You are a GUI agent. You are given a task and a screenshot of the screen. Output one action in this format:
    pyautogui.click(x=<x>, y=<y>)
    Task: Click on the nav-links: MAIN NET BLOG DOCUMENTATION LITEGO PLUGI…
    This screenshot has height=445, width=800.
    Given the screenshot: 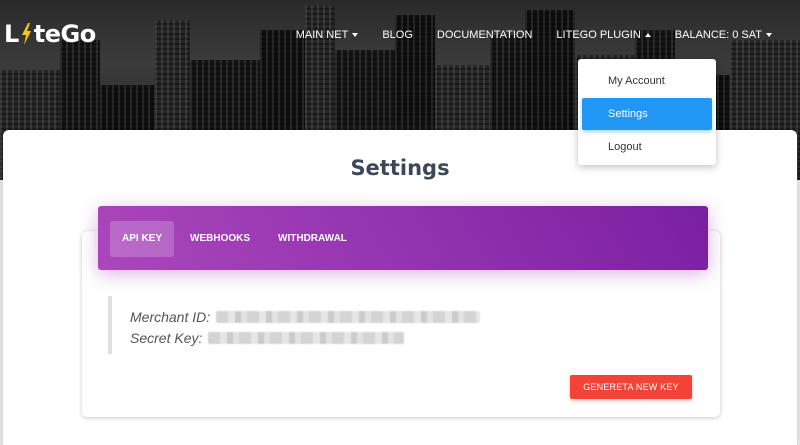 What is the action you would take?
    pyautogui.click(x=534, y=35)
    